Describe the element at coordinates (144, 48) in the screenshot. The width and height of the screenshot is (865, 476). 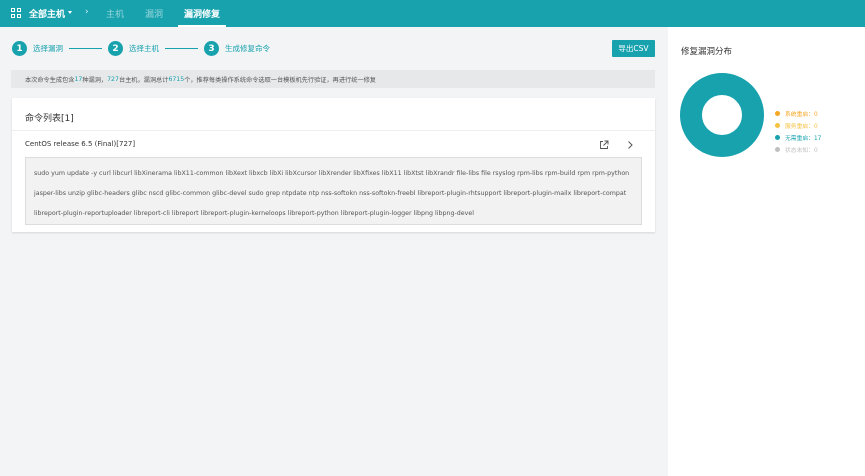
I see `step-label: 选择主机` at that location.